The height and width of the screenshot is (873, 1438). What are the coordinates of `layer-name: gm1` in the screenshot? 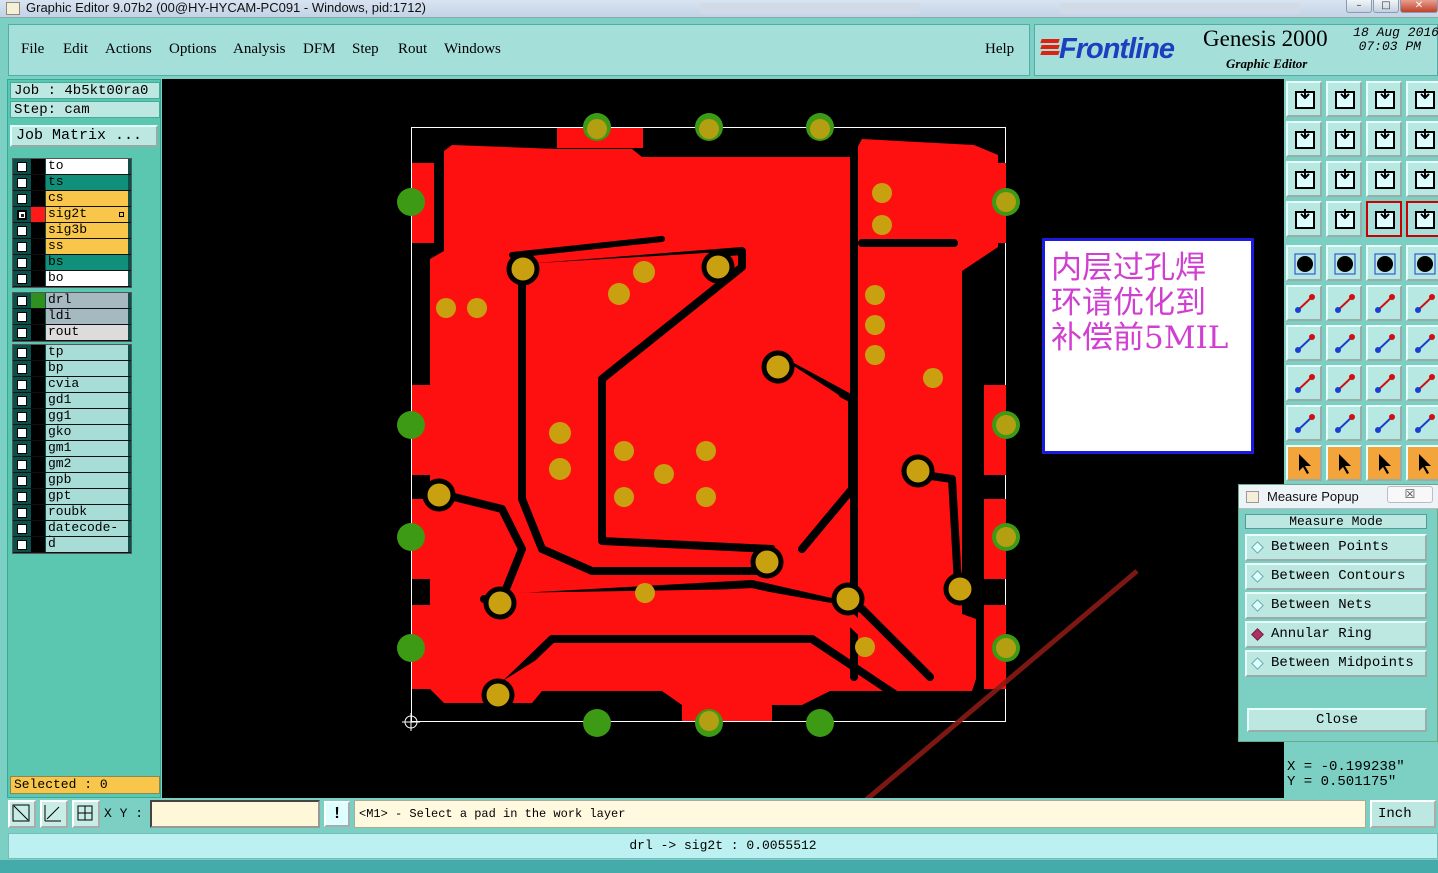 It's located at (87, 448).